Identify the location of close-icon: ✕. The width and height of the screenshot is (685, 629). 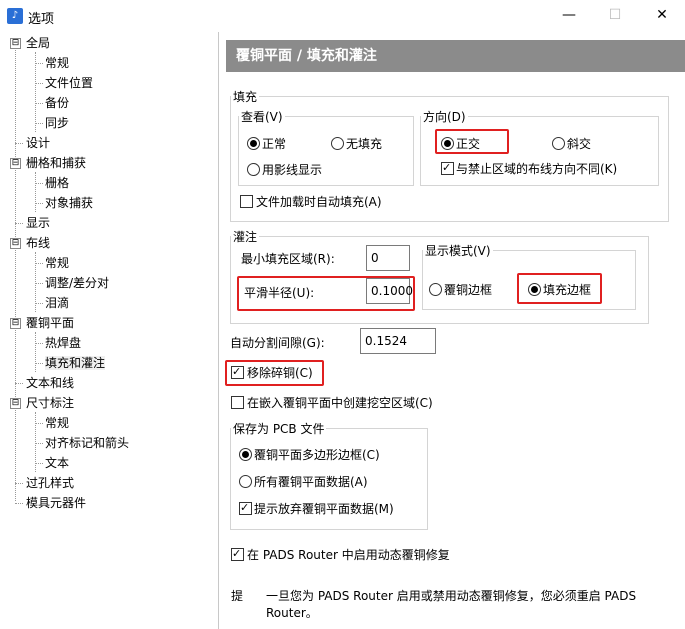
(662, 16).